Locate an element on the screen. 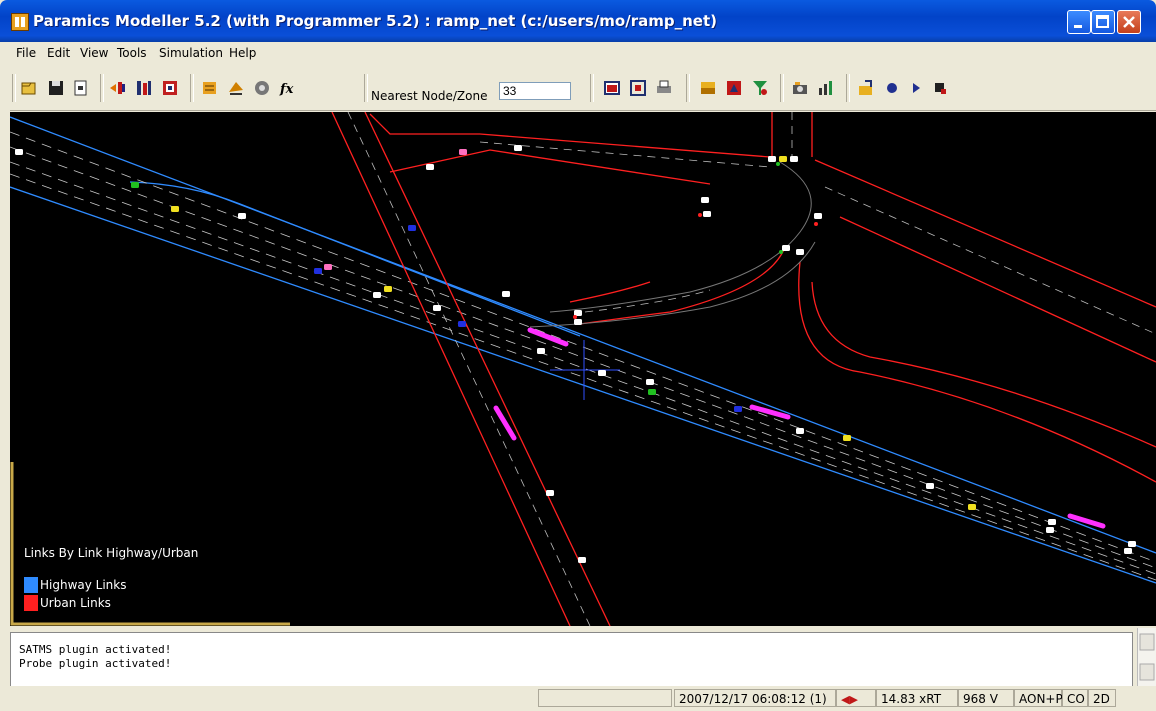 This screenshot has width=1156, height=711. demand-icon is located at coordinates (118, 88).